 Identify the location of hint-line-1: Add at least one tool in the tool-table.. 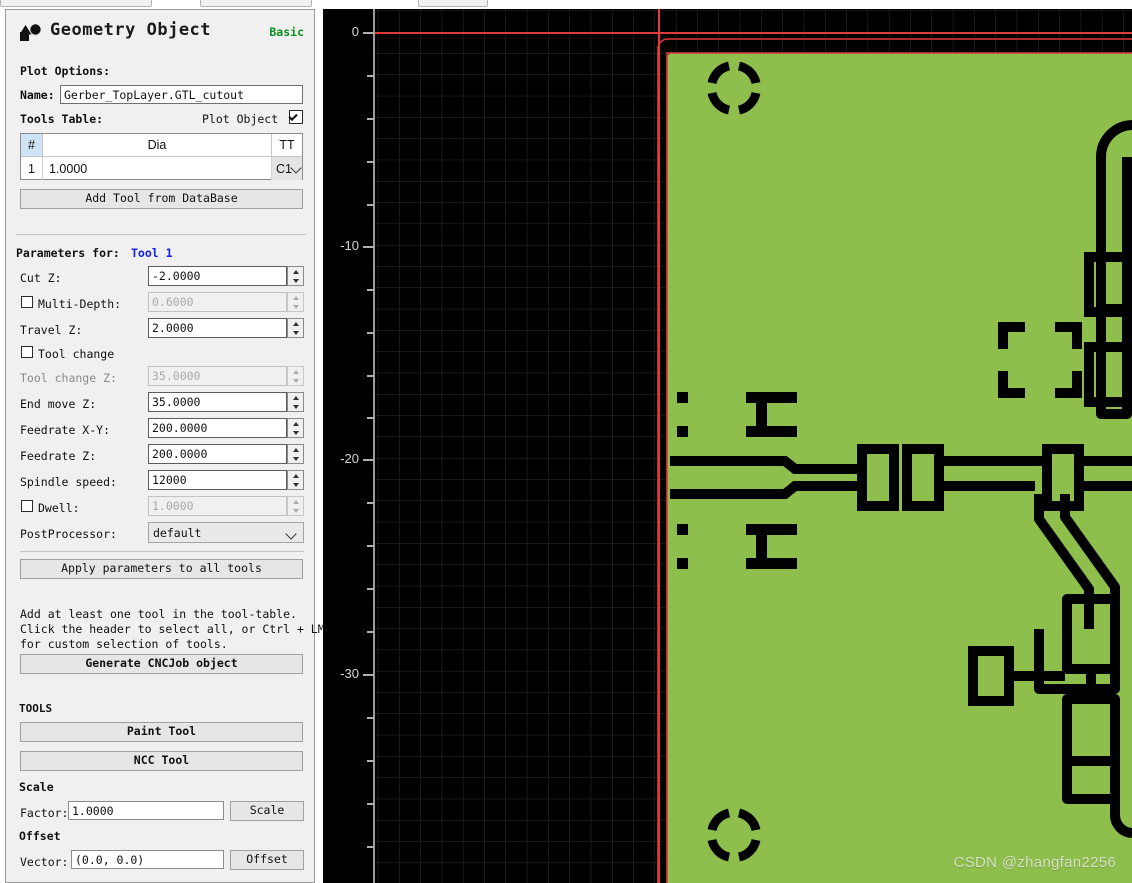
(158, 614).